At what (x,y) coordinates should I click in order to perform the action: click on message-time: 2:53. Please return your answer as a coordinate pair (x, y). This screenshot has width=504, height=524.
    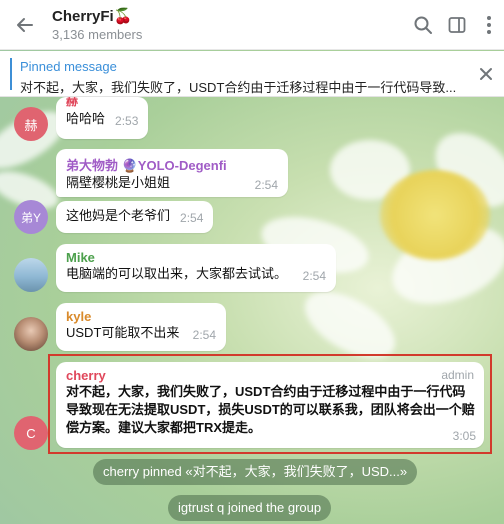
    Looking at the image, I should click on (127, 121).